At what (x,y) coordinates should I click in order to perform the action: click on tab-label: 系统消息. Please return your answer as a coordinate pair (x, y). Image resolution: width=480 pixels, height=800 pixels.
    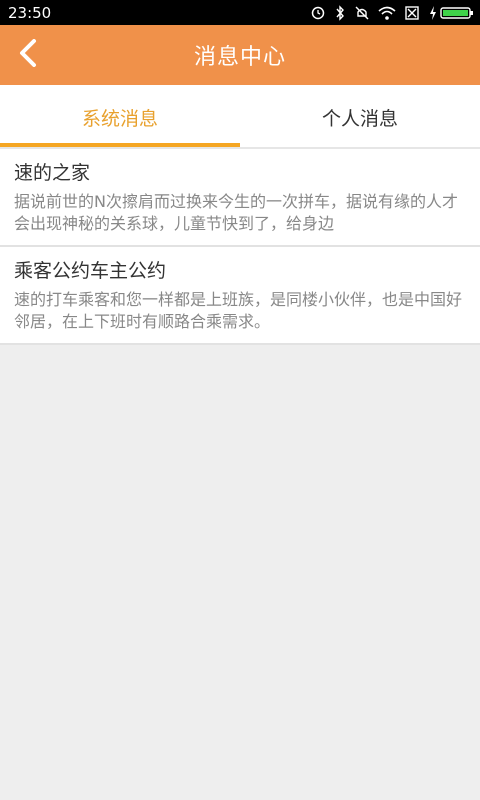
    Looking at the image, I should click on (119, 118).